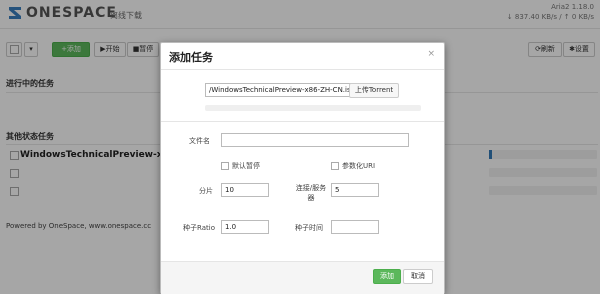 The width and height of the screenshot is (600, 294). I want to click on param-uri-option: 参数化URI, so click(353, 166).